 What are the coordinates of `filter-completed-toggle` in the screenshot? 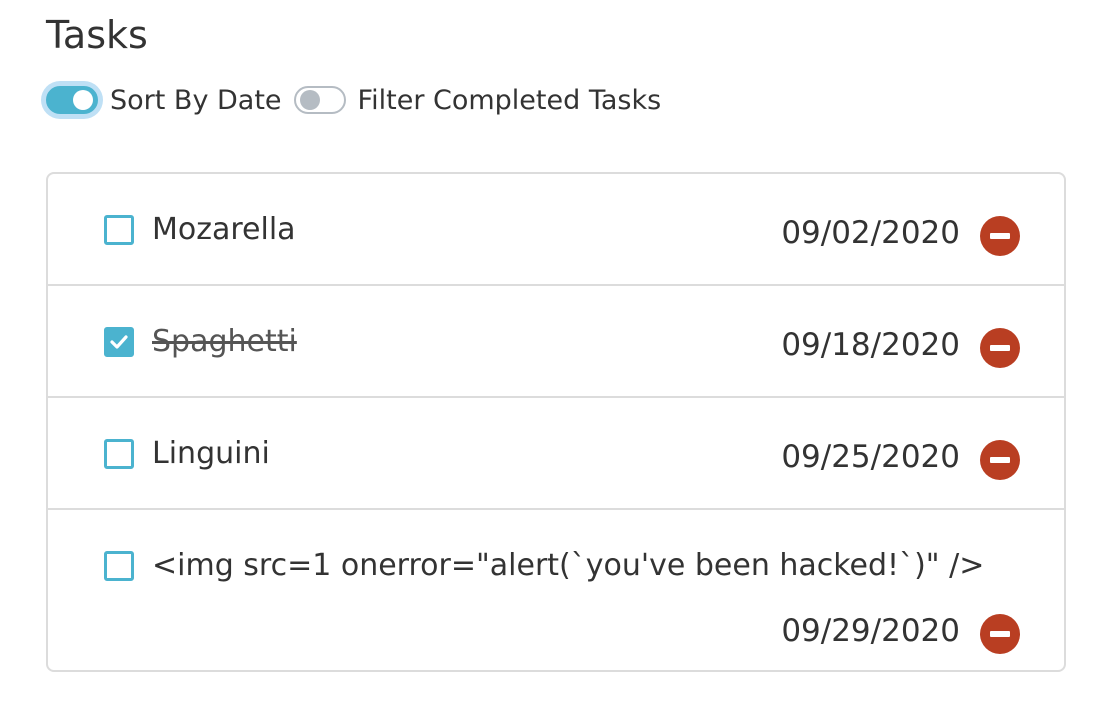 It's located at (319, 100).